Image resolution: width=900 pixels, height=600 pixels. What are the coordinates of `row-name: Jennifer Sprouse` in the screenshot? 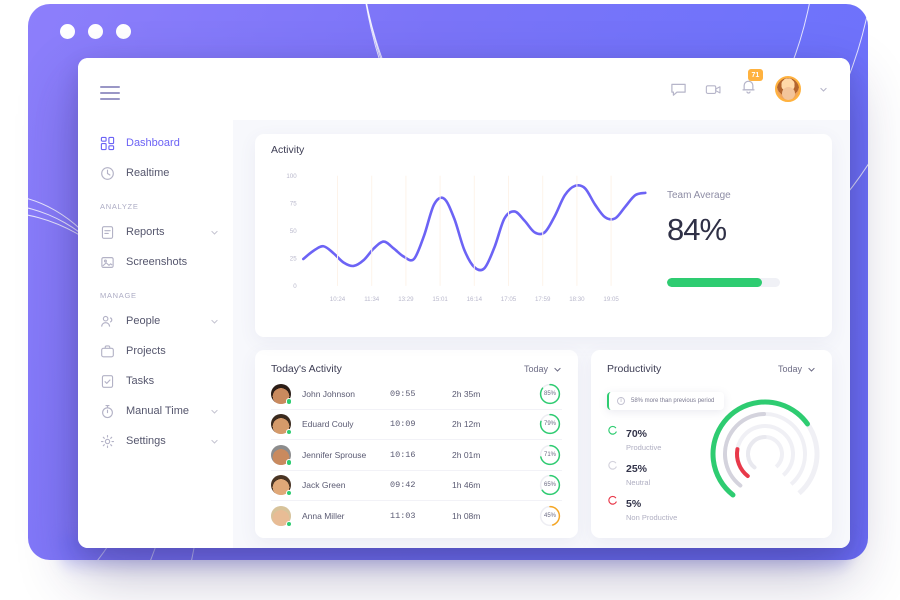 It's located at (334, 454).